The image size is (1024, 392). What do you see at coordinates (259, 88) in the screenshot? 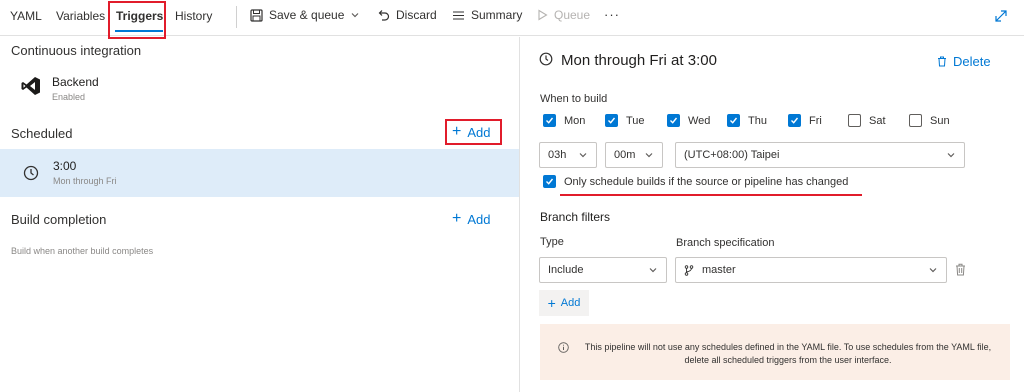
I see `ci-trigger-item: Backend Enabled` at bounding box center [259, 88].